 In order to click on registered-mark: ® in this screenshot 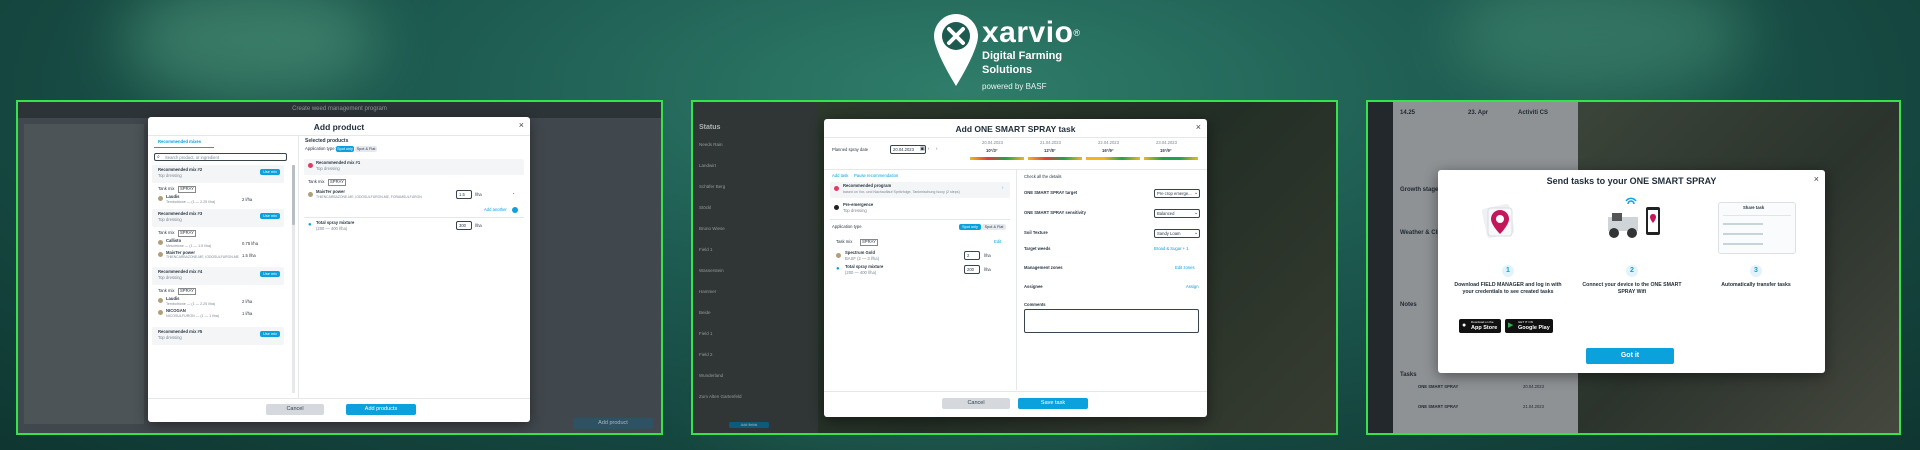, I will do `click(1077, 33)`.